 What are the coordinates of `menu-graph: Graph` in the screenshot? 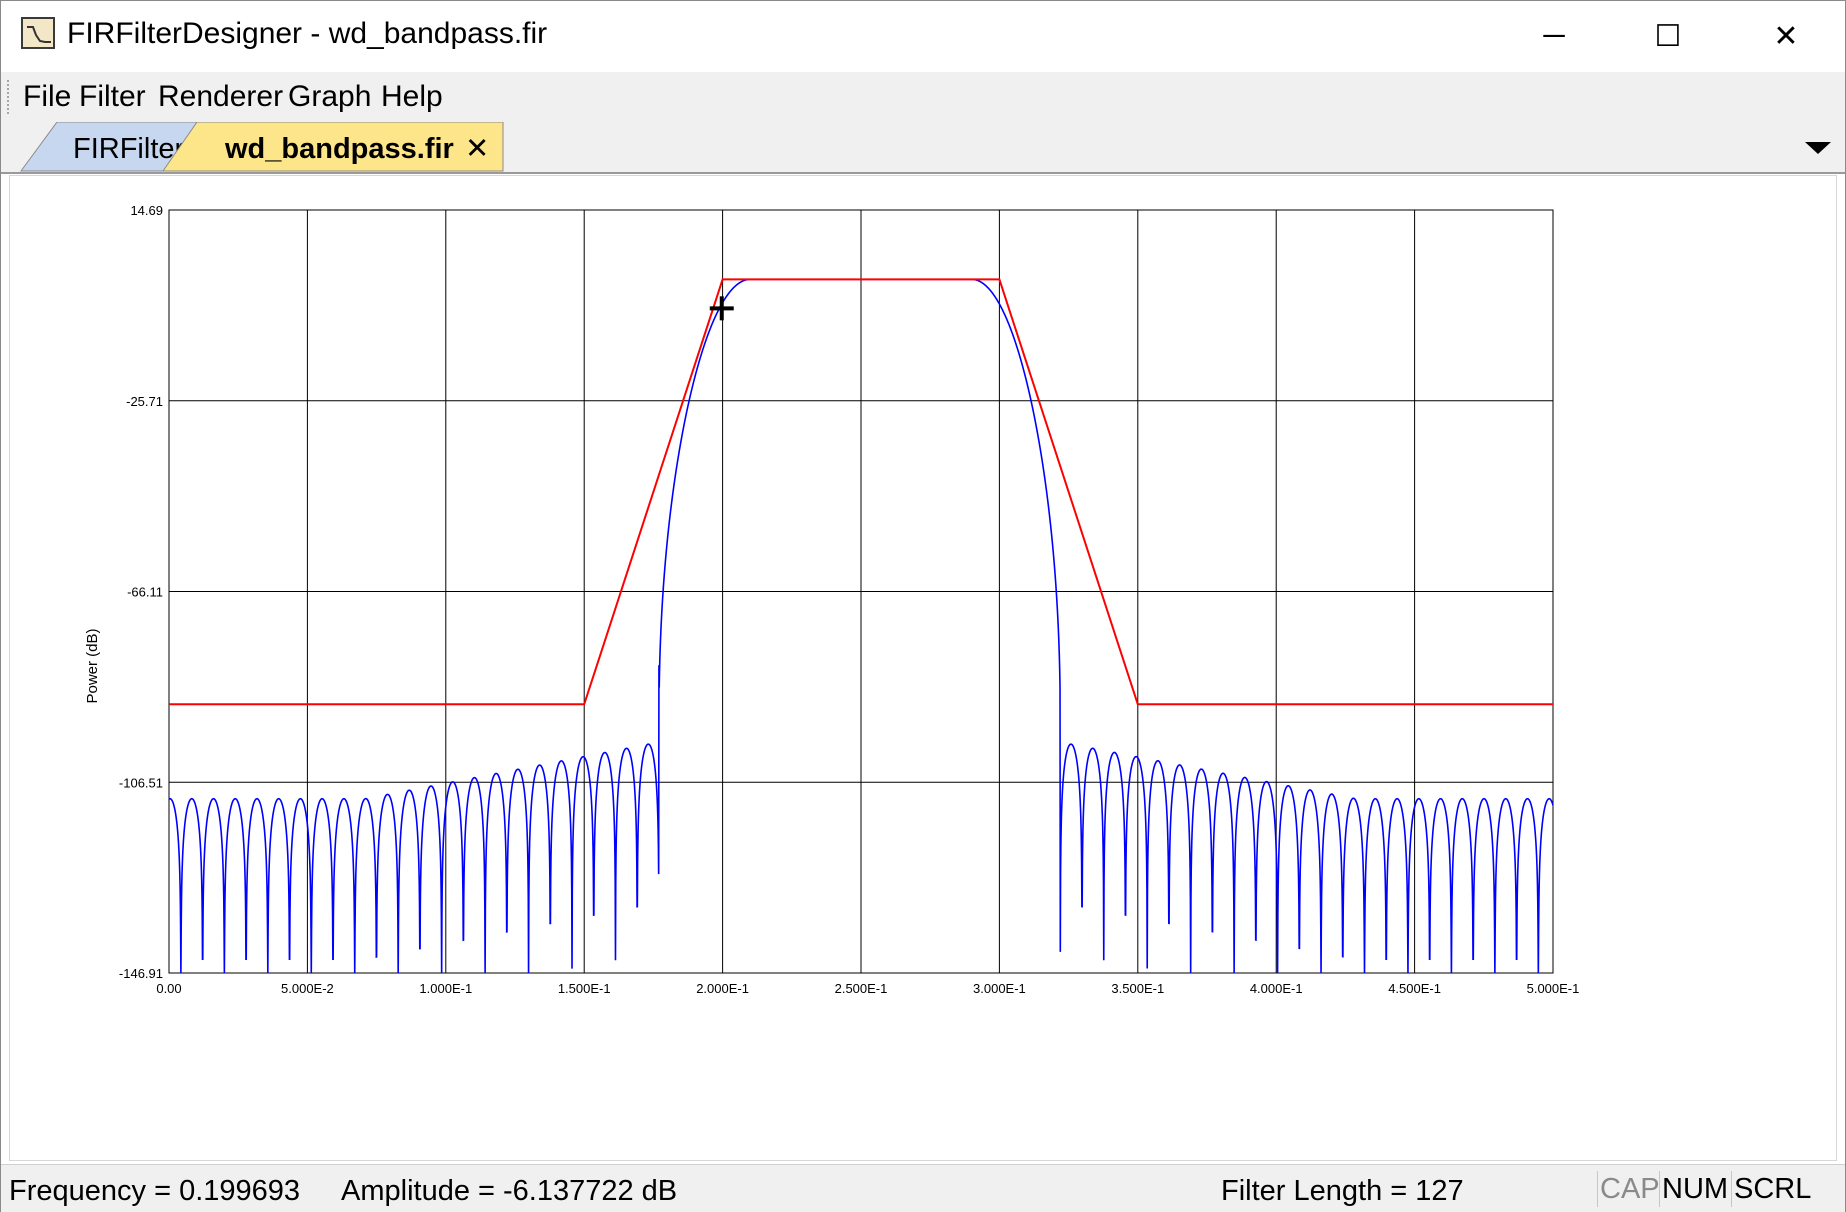 It's located at (329, 97).